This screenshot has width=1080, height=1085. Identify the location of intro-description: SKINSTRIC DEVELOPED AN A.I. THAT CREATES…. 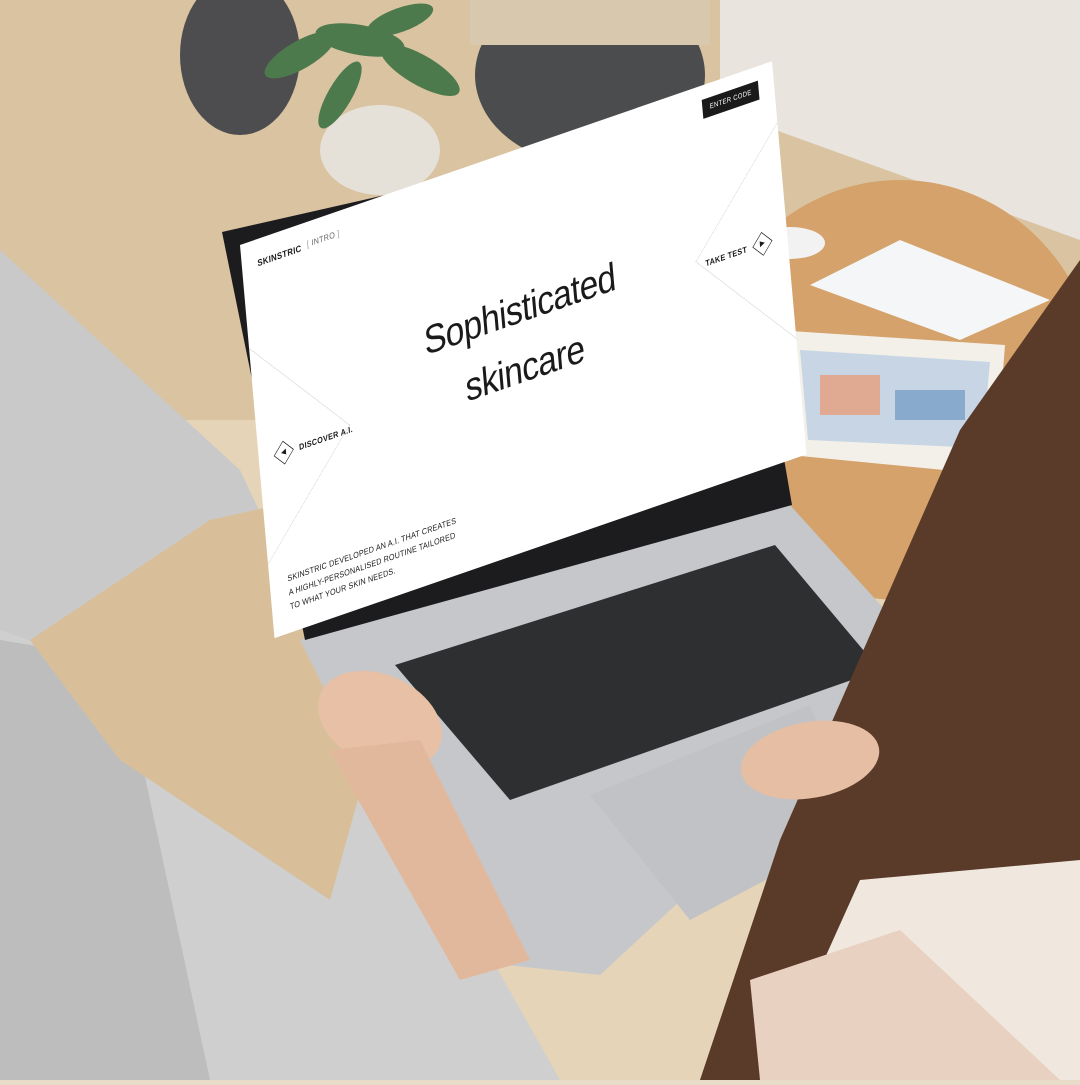
(372, 563).